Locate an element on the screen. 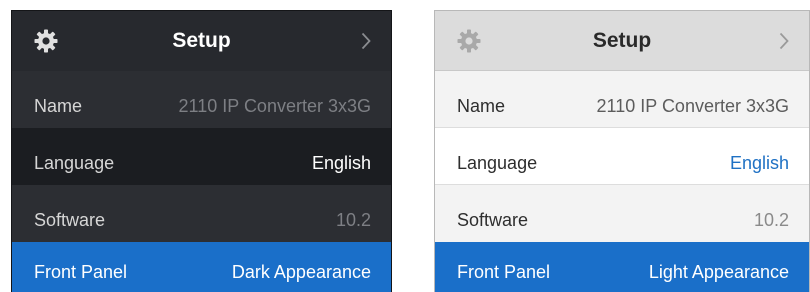  setting-row-front-panel: Front Panel Dark Appearance is located at coordinates (201, 267).